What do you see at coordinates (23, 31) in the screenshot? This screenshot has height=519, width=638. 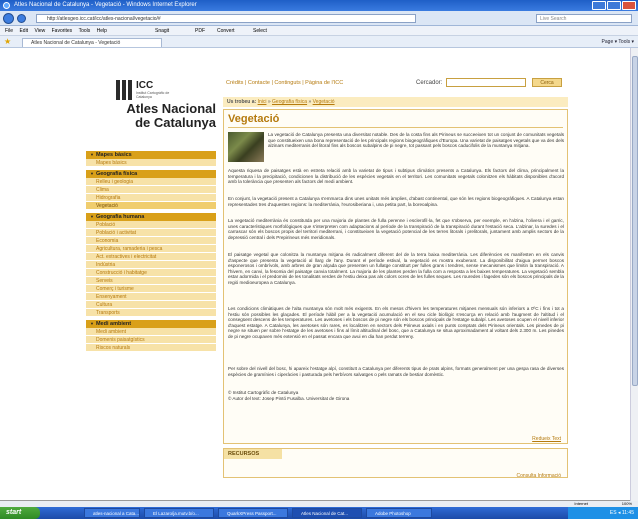 I see `menu-edit: Edit` at bounding box center [23, 31].